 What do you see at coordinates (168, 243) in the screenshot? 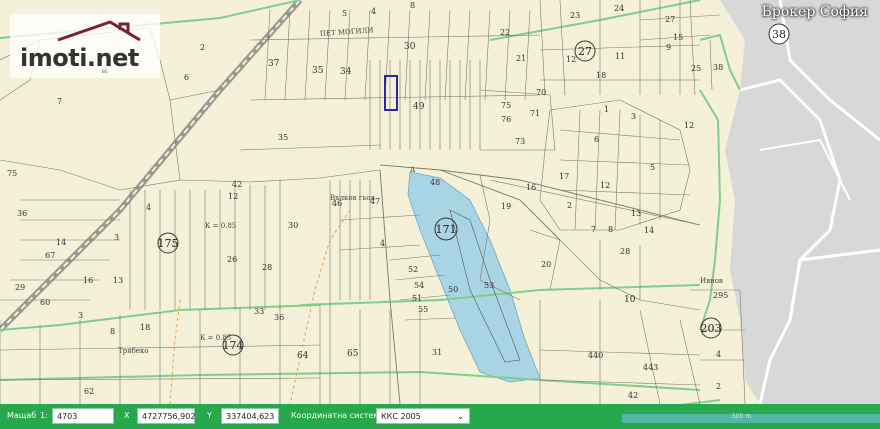
I see `circled-label: 175` at bounding box center [168, 243].